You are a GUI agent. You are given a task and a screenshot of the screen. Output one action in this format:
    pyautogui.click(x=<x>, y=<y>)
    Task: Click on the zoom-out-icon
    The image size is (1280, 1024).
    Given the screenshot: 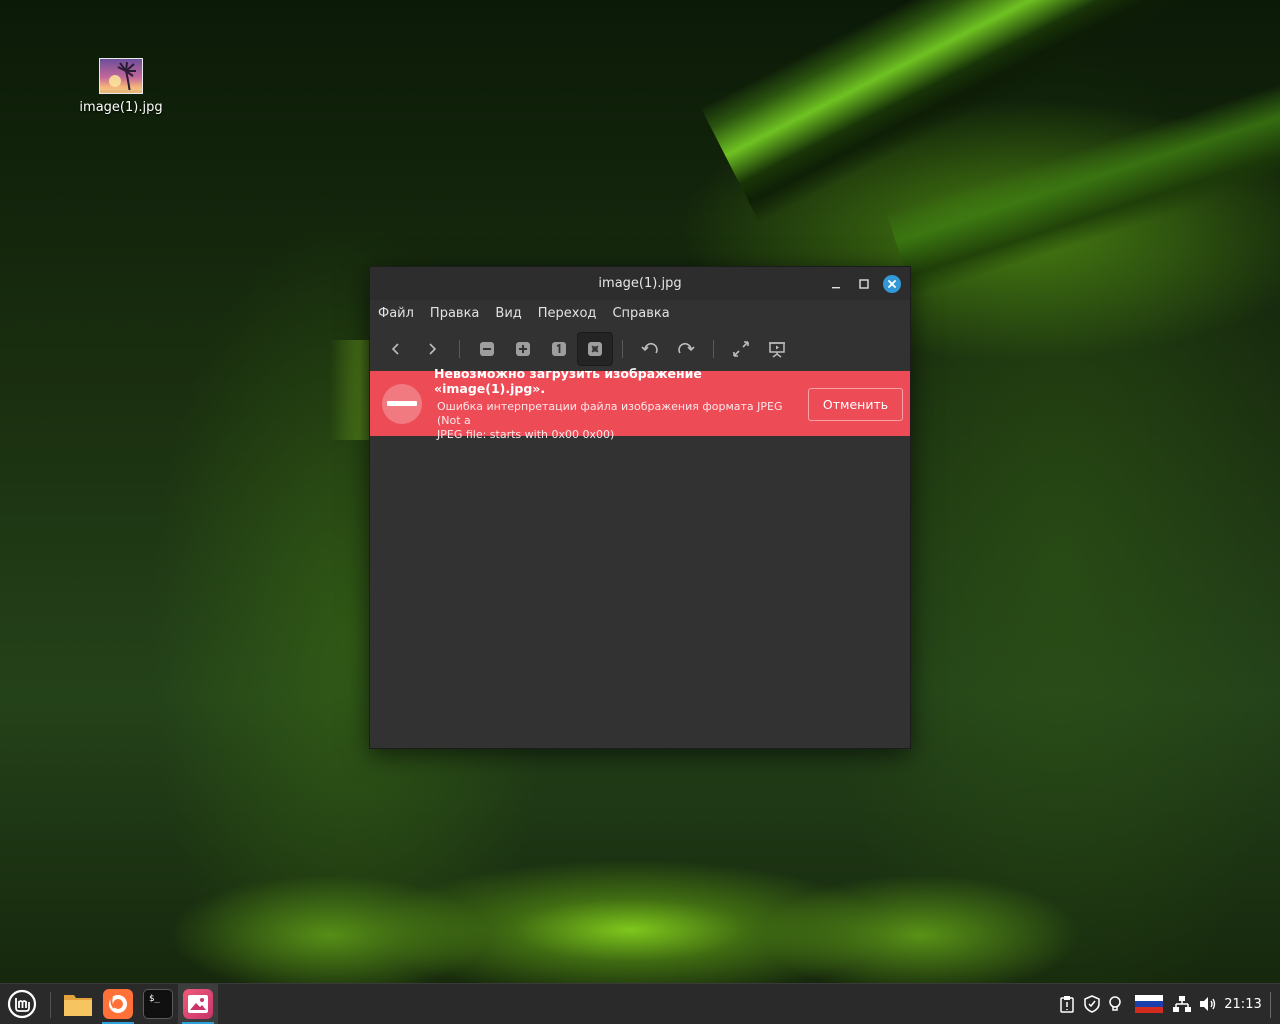 What is the action you would take?
    pyautogui.click(x=487, y=349)
    